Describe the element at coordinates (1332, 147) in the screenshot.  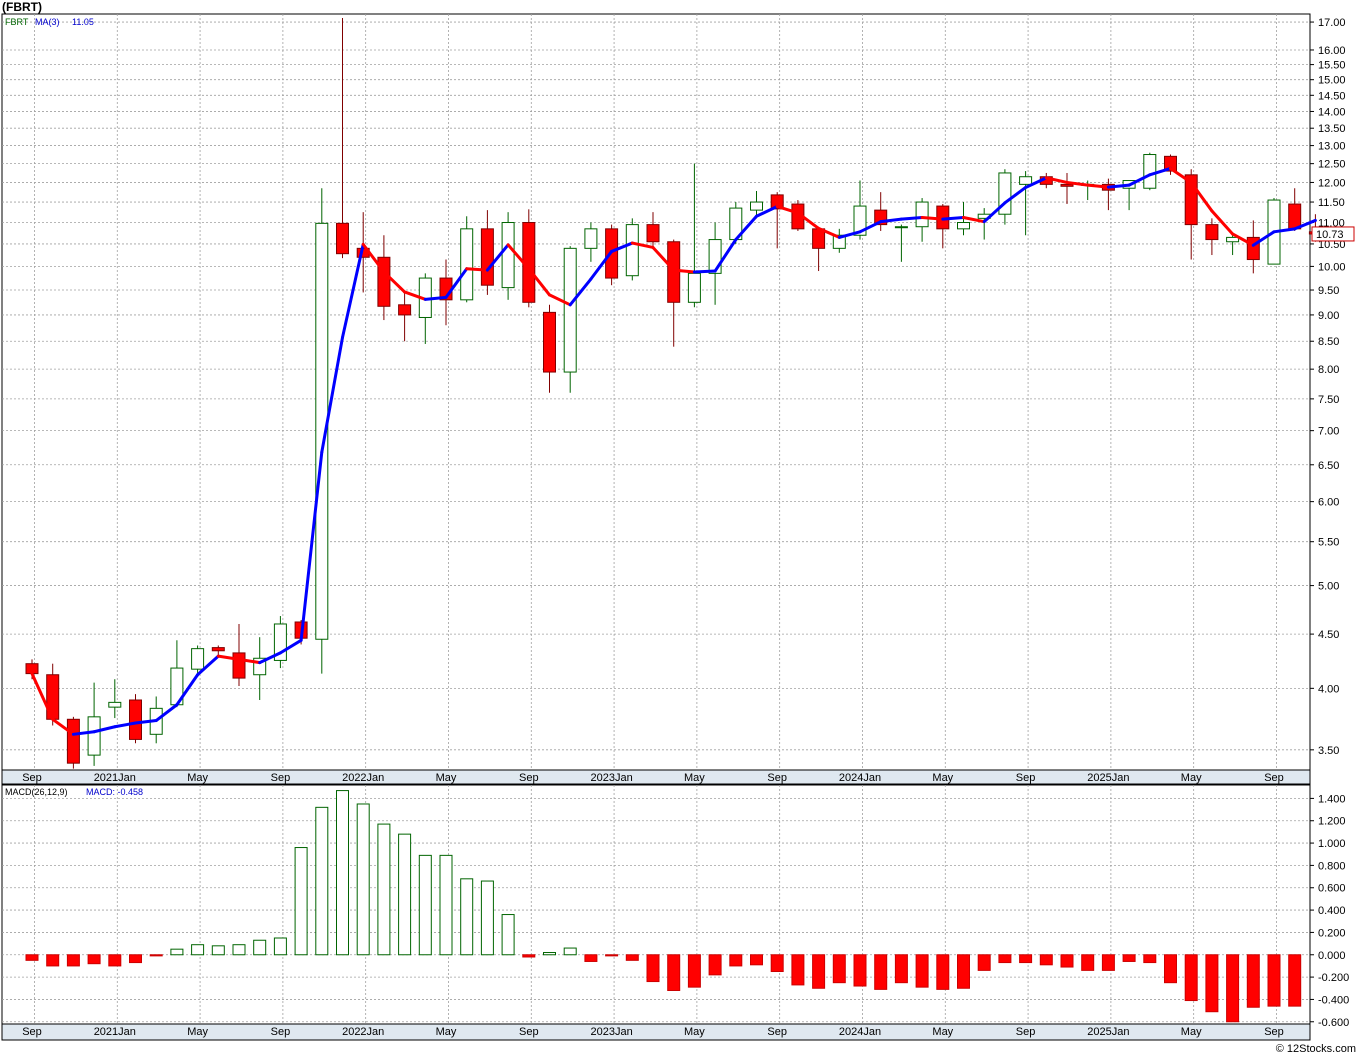
I see `price-ytick-label: 13.00` at that location.